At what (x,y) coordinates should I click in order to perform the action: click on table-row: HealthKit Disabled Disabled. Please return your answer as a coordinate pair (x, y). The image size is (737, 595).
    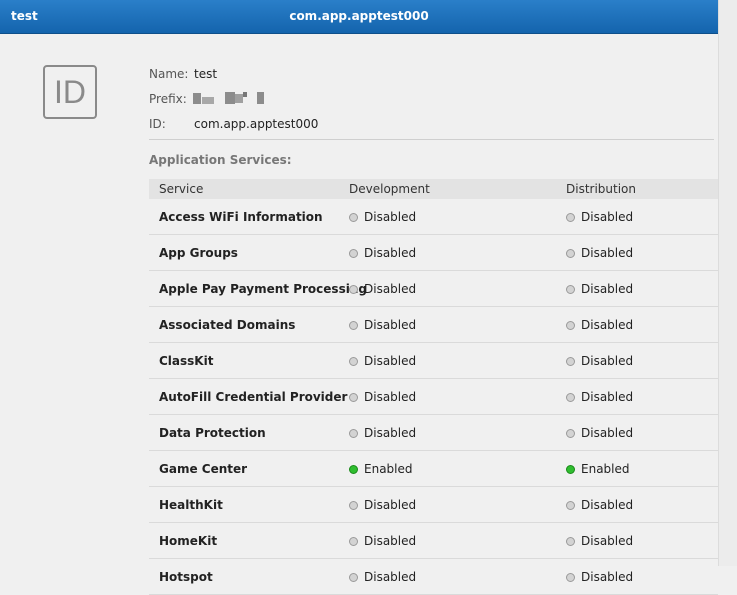
    Looking at the image, I should click on (433, 505).